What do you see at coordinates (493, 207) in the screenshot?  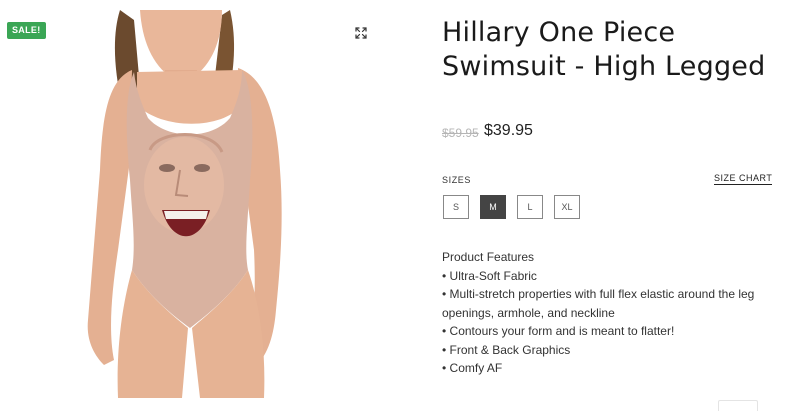 I see `size-option-m: M` at bounding box center [493, 207].